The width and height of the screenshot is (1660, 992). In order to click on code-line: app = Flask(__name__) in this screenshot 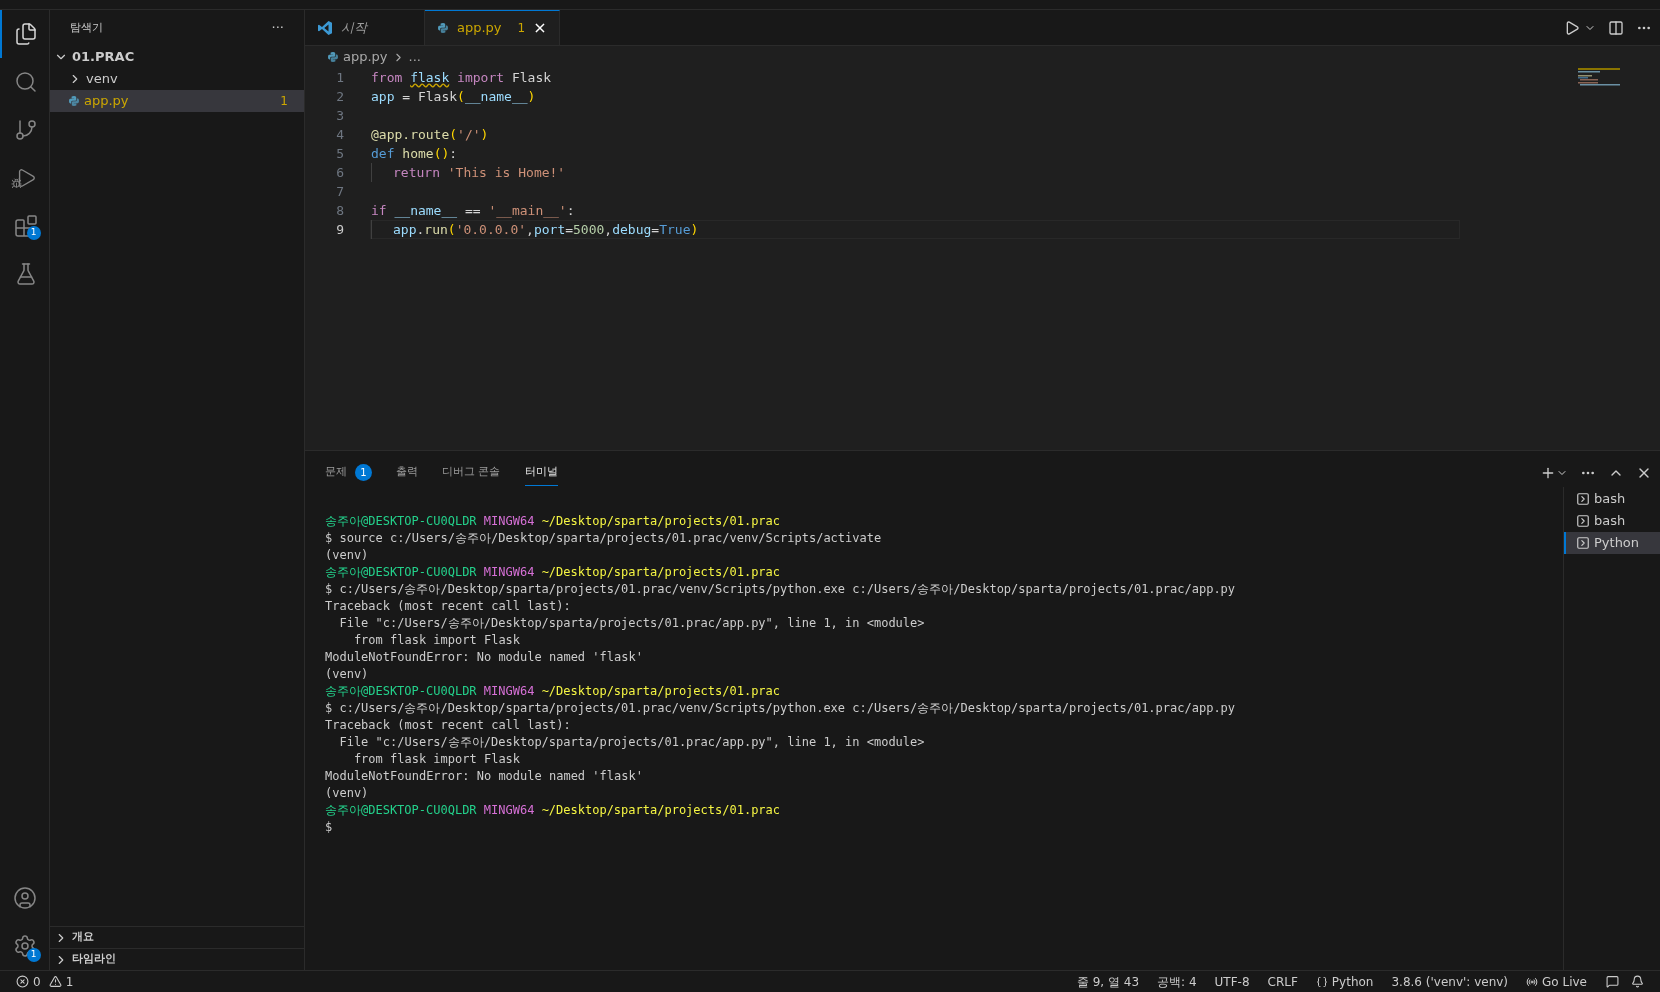, I will do `click(453, 96)`.